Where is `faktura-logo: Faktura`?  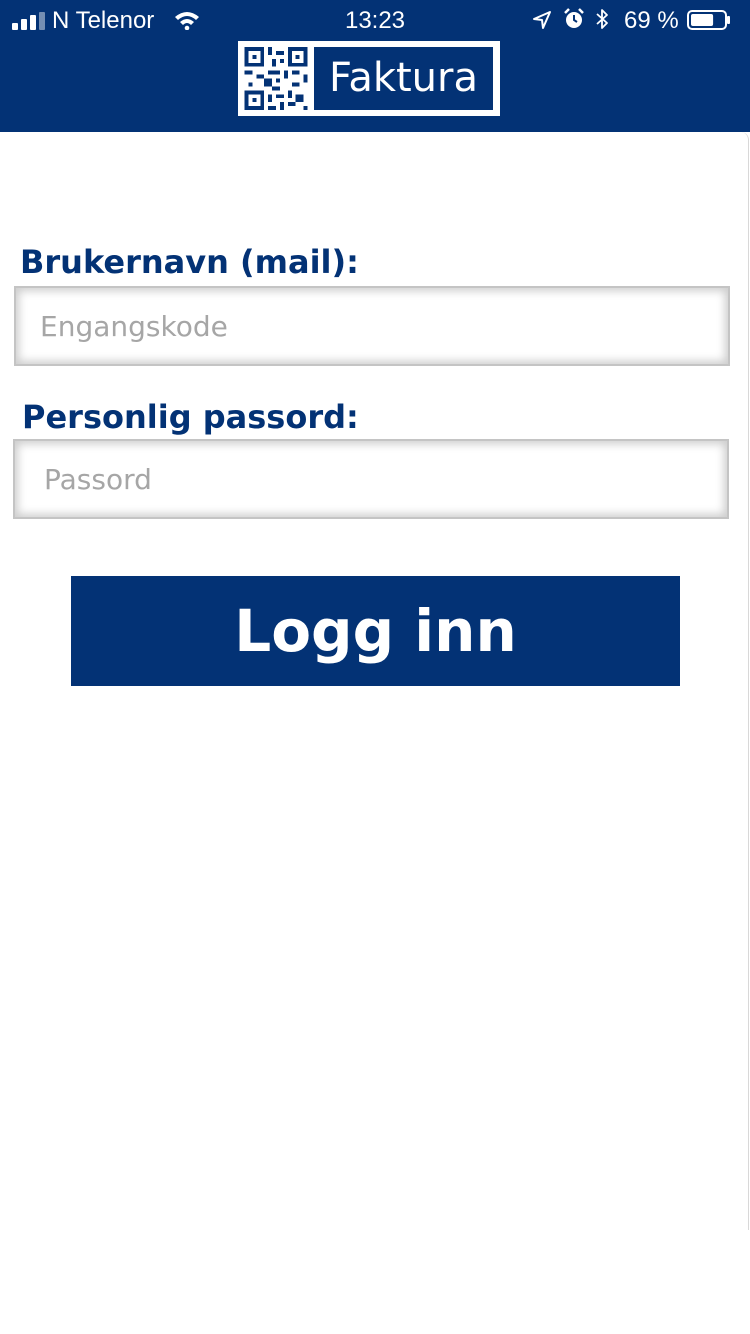 faktura-logo: Faktura is located at coordinates (369, 78).